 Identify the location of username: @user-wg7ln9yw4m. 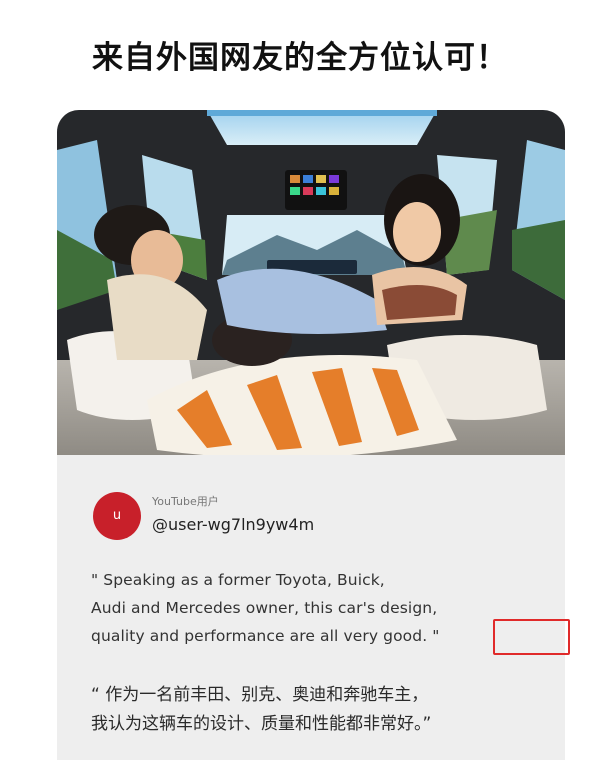
(233, 524).